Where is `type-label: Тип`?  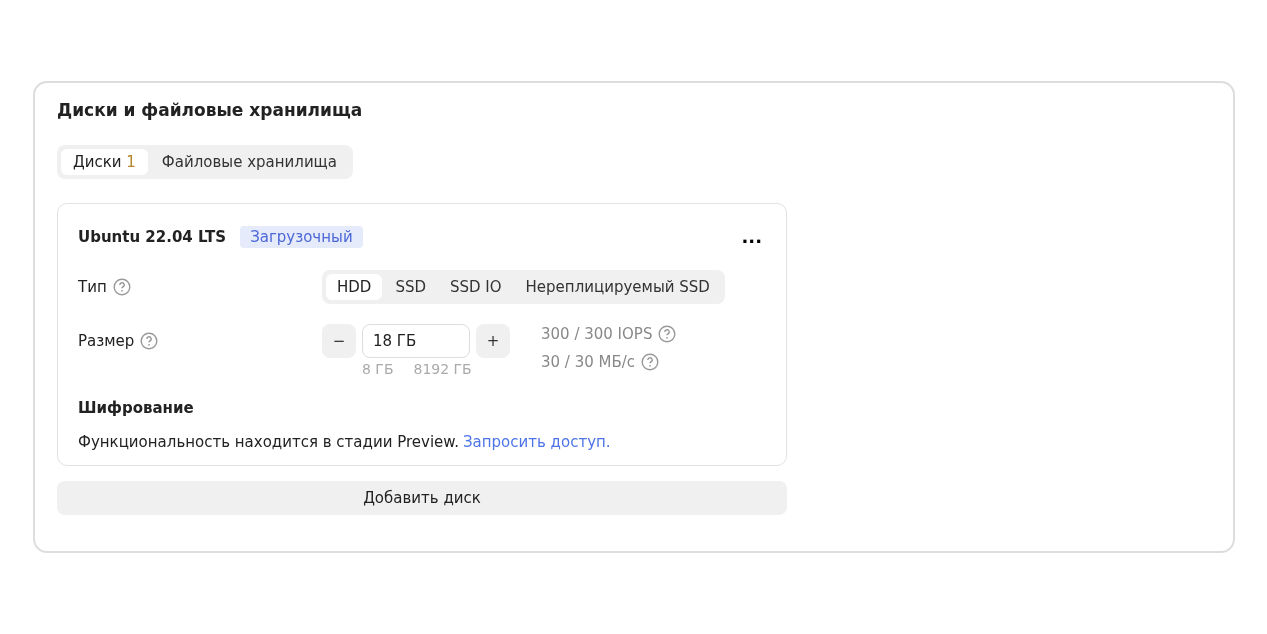 type-label: Тип is located at coordinates (92, 287).